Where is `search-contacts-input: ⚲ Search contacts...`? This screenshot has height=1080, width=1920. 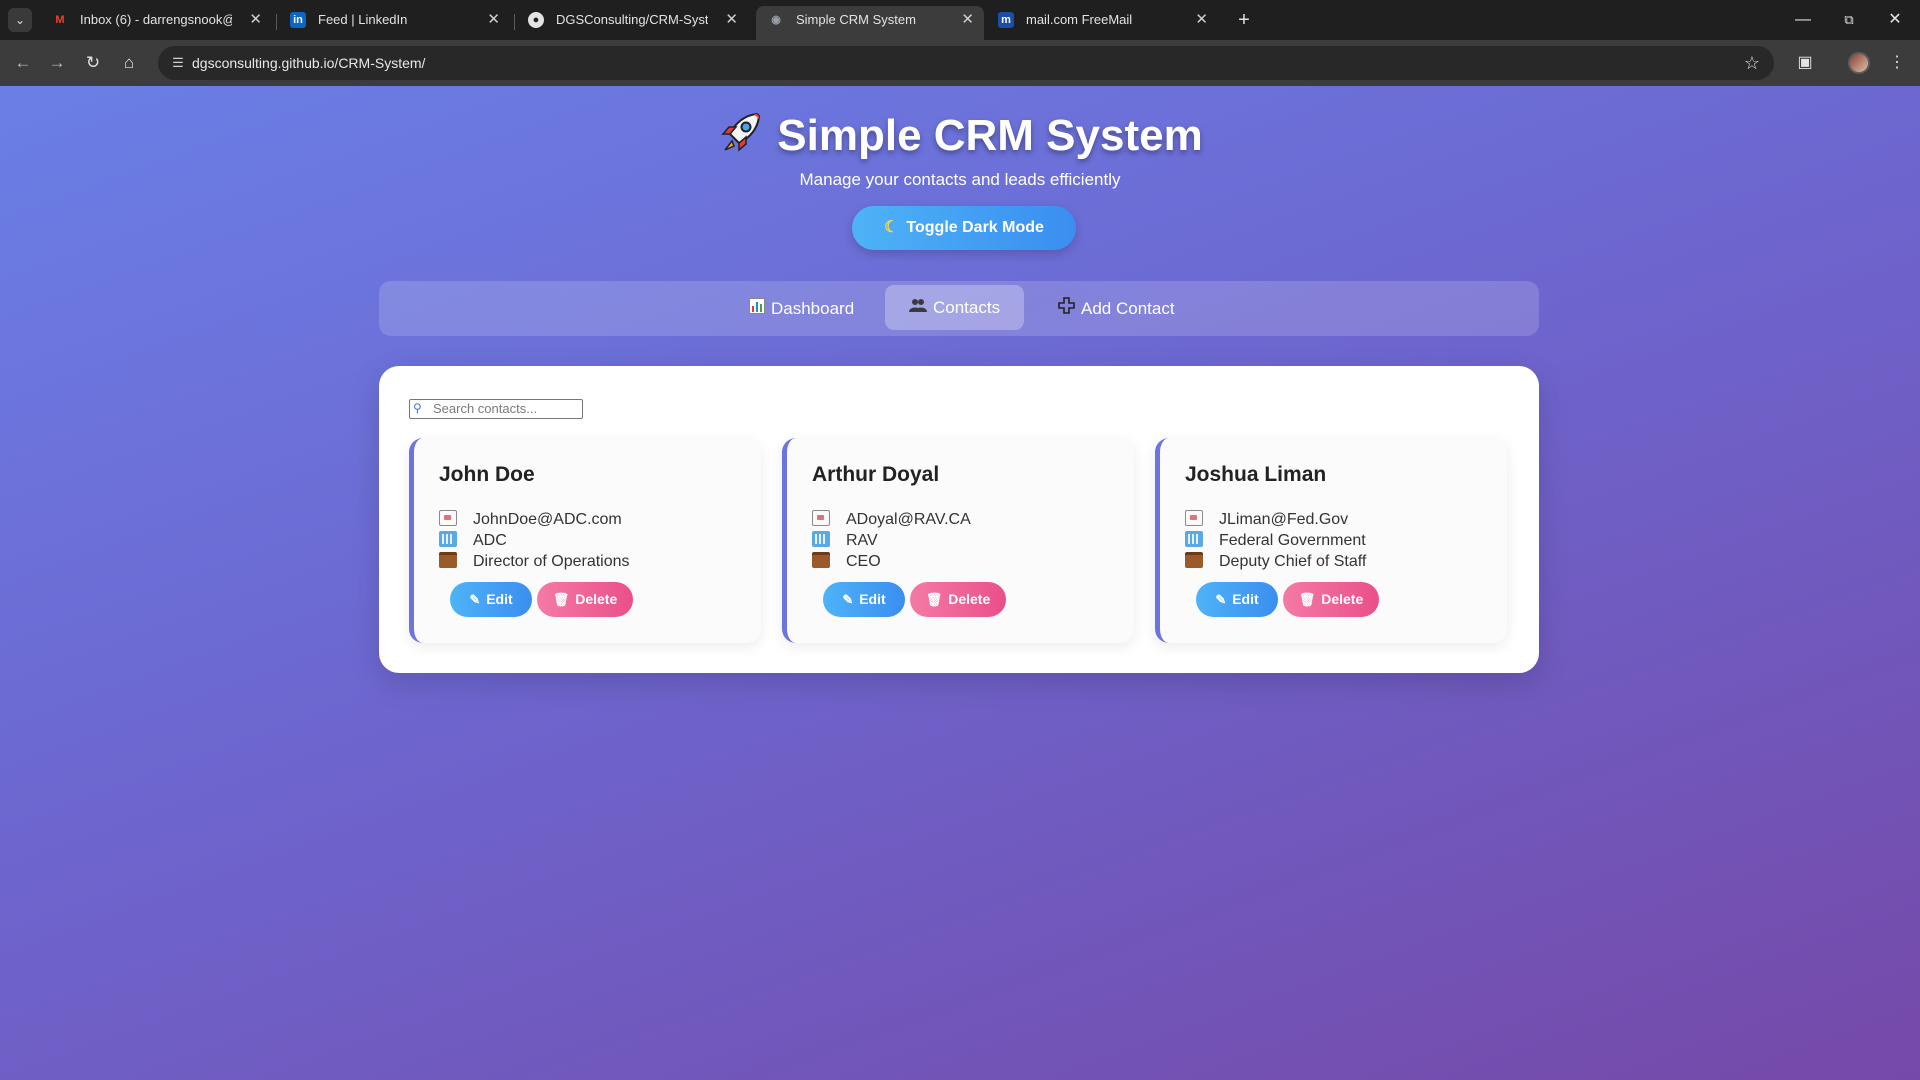
search-contacts-input: ⚲ Search contacts... is located at coordinates (496, 409).